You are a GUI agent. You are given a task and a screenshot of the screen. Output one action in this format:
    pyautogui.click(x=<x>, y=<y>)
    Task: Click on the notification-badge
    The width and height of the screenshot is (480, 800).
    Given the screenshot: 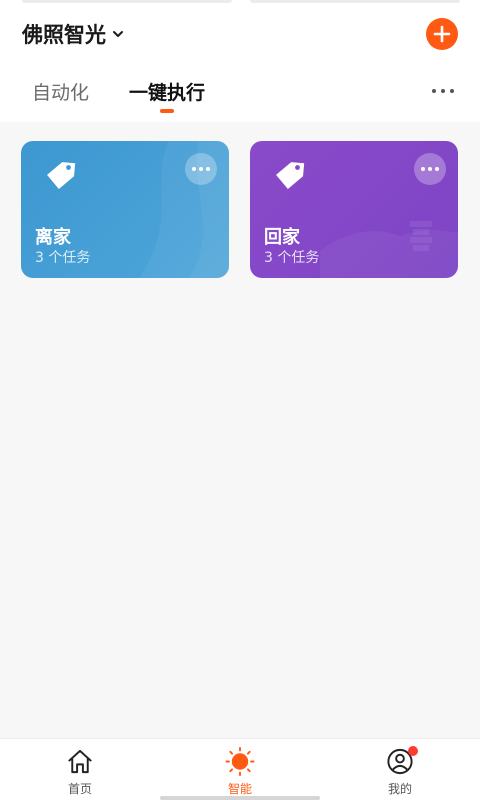 What is the action you would take?
    pyautogui.click(x=413, y=751)
    